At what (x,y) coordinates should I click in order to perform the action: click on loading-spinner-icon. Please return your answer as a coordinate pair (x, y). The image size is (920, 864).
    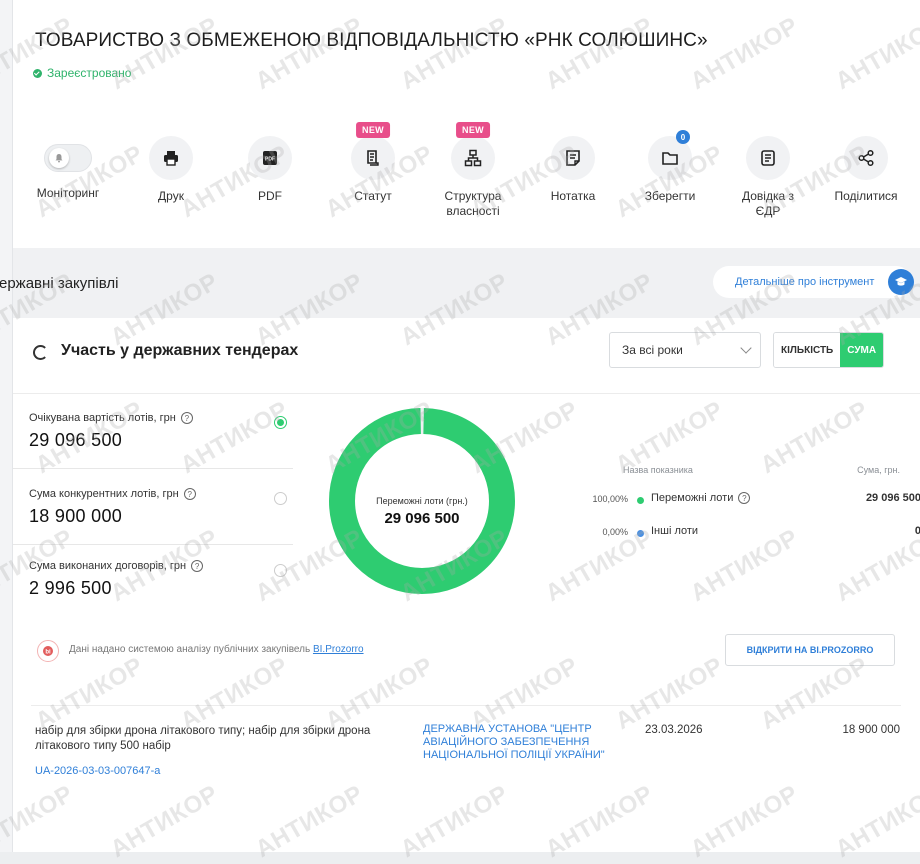
    Looking at the image, I should click on (40, 352).